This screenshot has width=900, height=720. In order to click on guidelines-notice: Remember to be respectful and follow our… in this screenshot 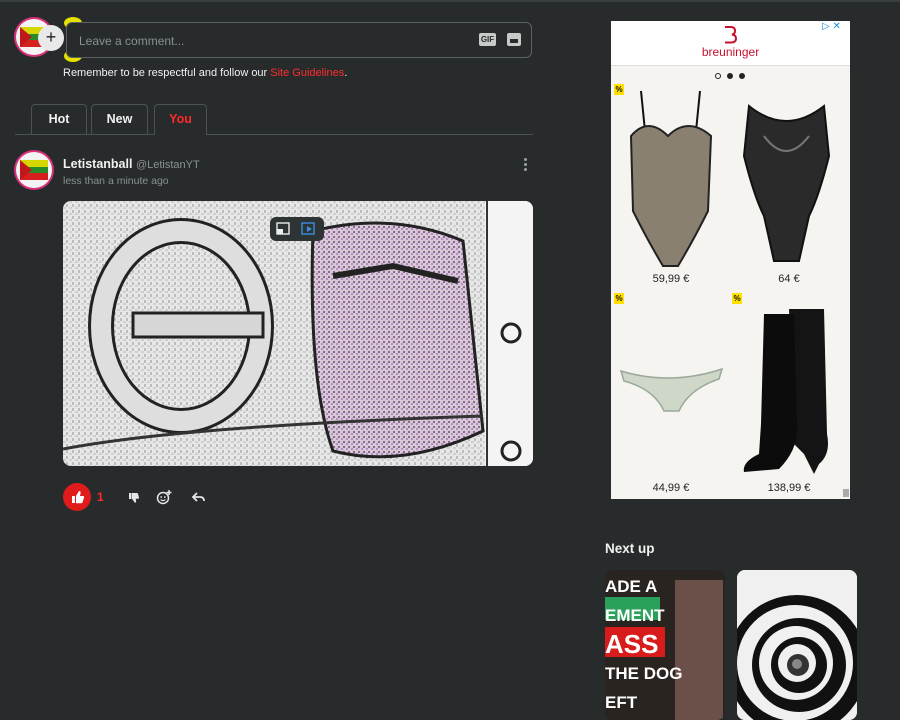, I will do `click(205, 73)`.